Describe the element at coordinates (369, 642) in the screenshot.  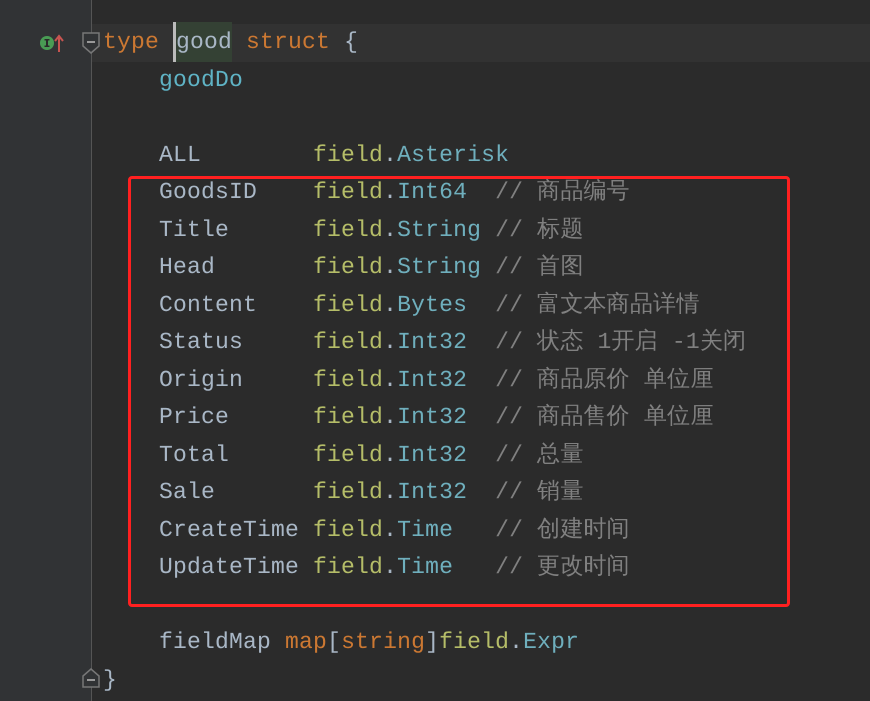
I see `code-line: fieldMap map[string]field.Expr` at that location.